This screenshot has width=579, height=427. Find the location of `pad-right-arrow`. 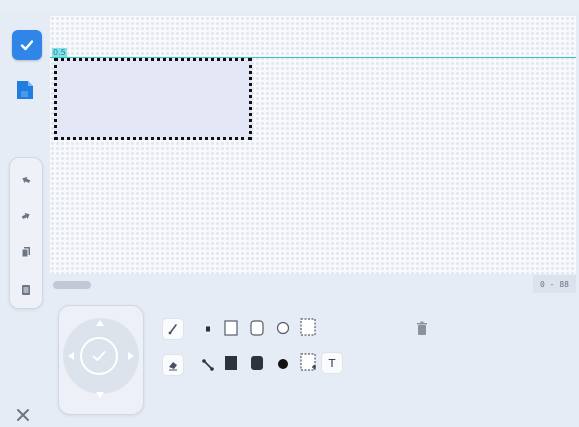

pad-right-arrow is located at coordinates (131, 356).